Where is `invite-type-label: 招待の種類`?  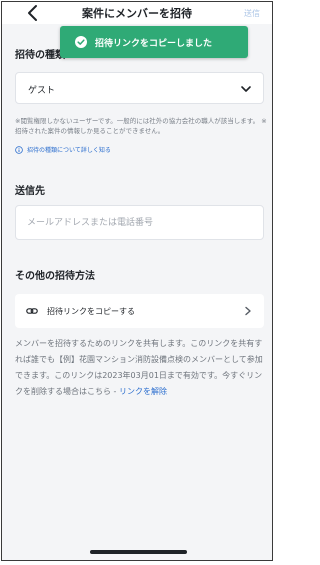 invite-type-label: 招待の種類 is located at coordinates (40, 55).